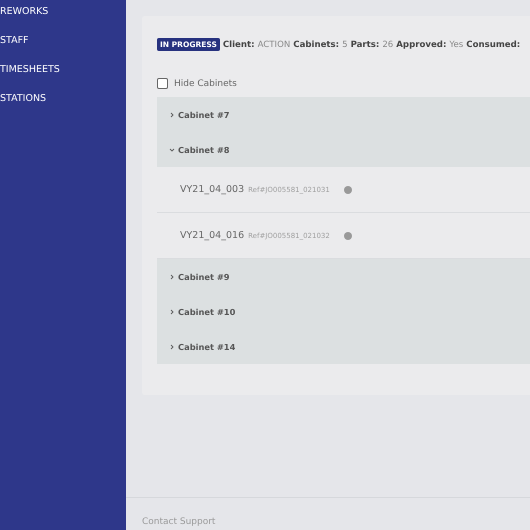 This screenshot has width=530, height=530. Describe the element at coordinates (162, 83) in the screenshot. I see `checkbox` at that location.